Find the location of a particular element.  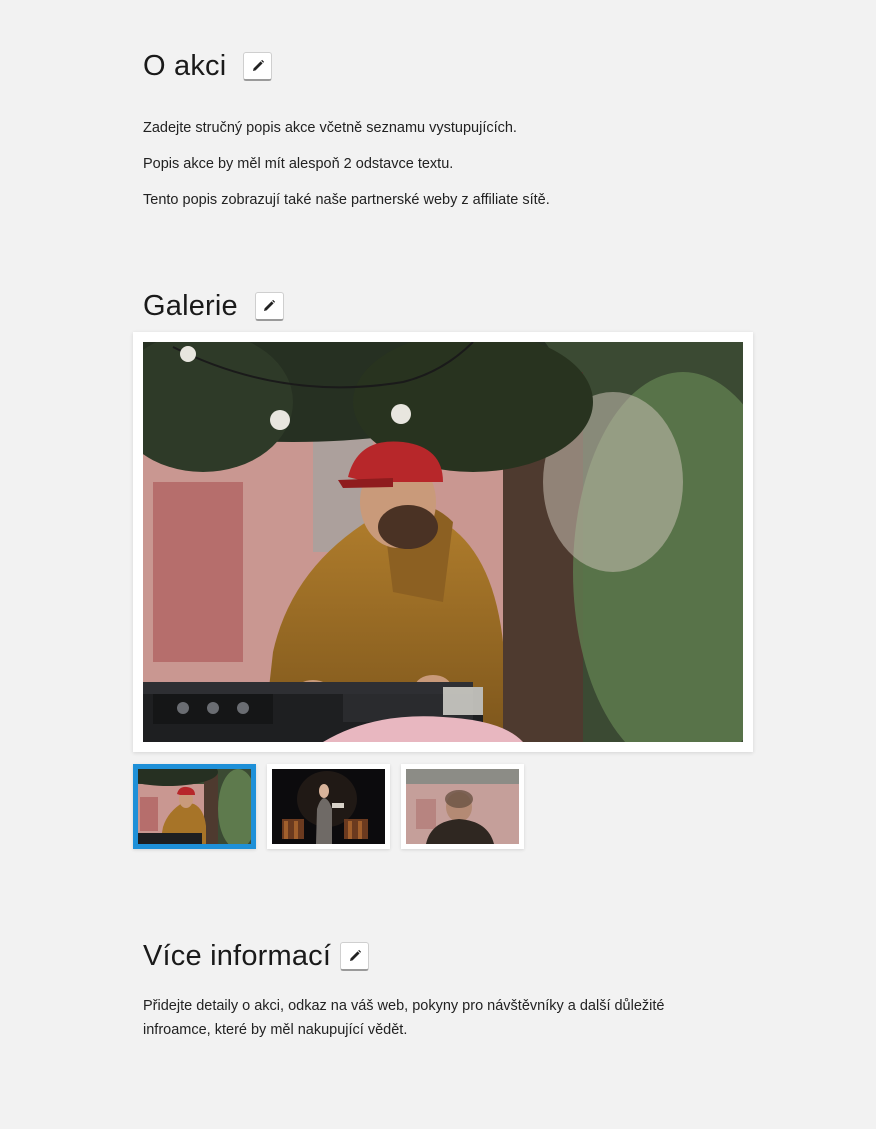

about-title: O akci is located at coordinates (185, 66).